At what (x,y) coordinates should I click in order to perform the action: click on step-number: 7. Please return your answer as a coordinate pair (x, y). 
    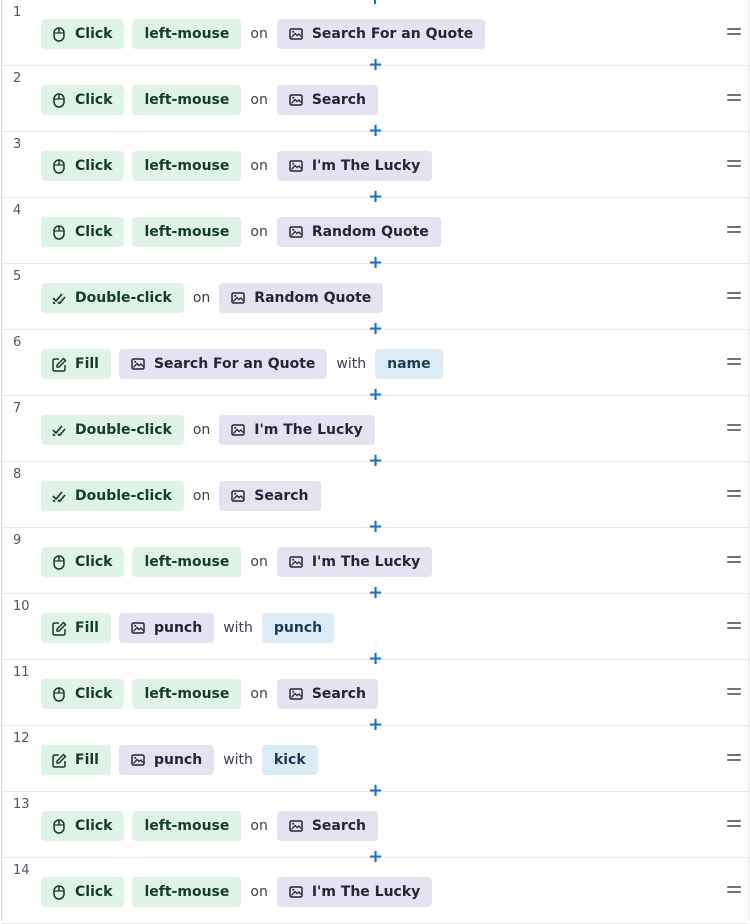
    Looking at the image, I should click on (17, 408).